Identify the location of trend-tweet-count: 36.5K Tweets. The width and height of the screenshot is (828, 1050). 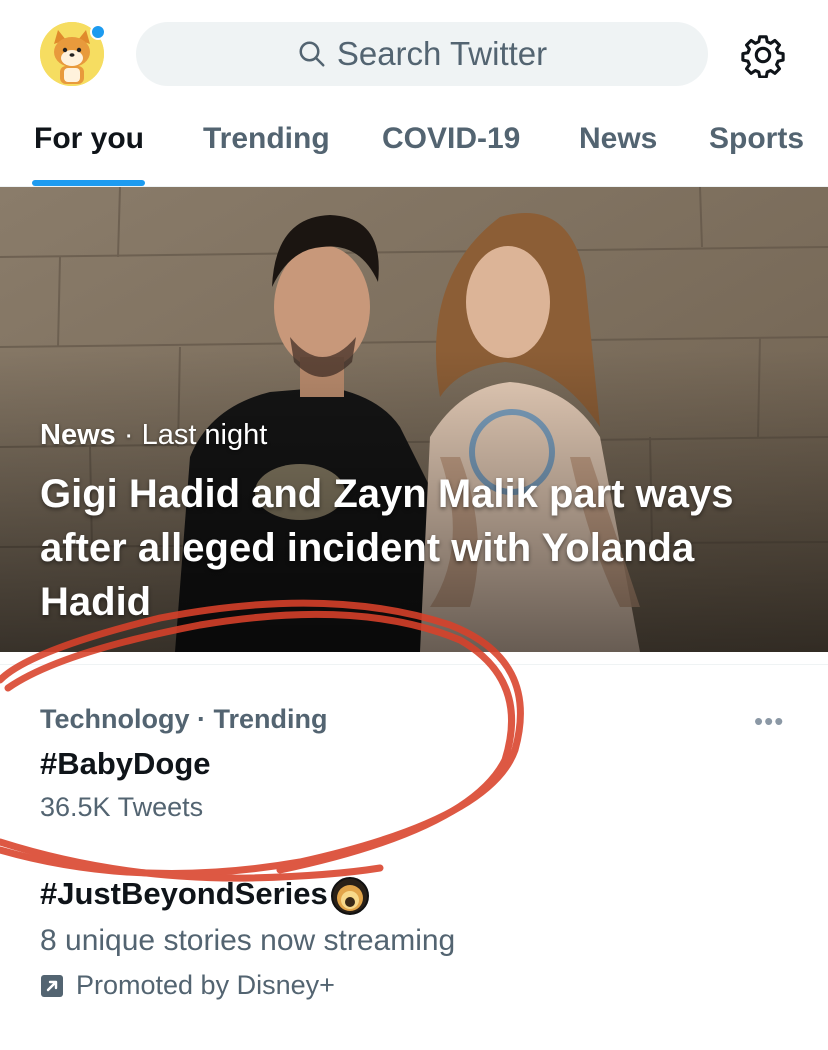
(122, 807).